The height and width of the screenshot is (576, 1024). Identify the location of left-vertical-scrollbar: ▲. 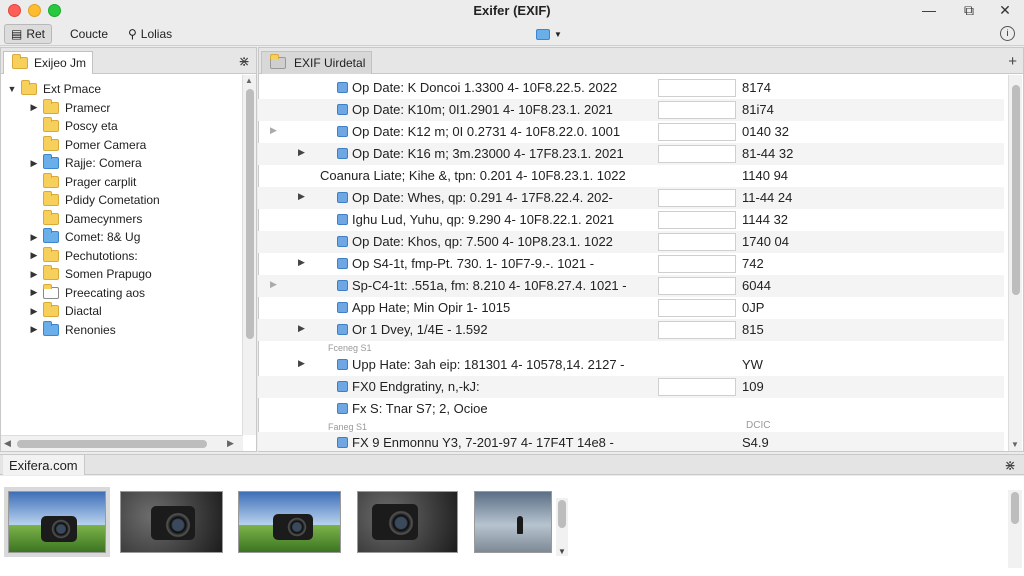
(249, 255).